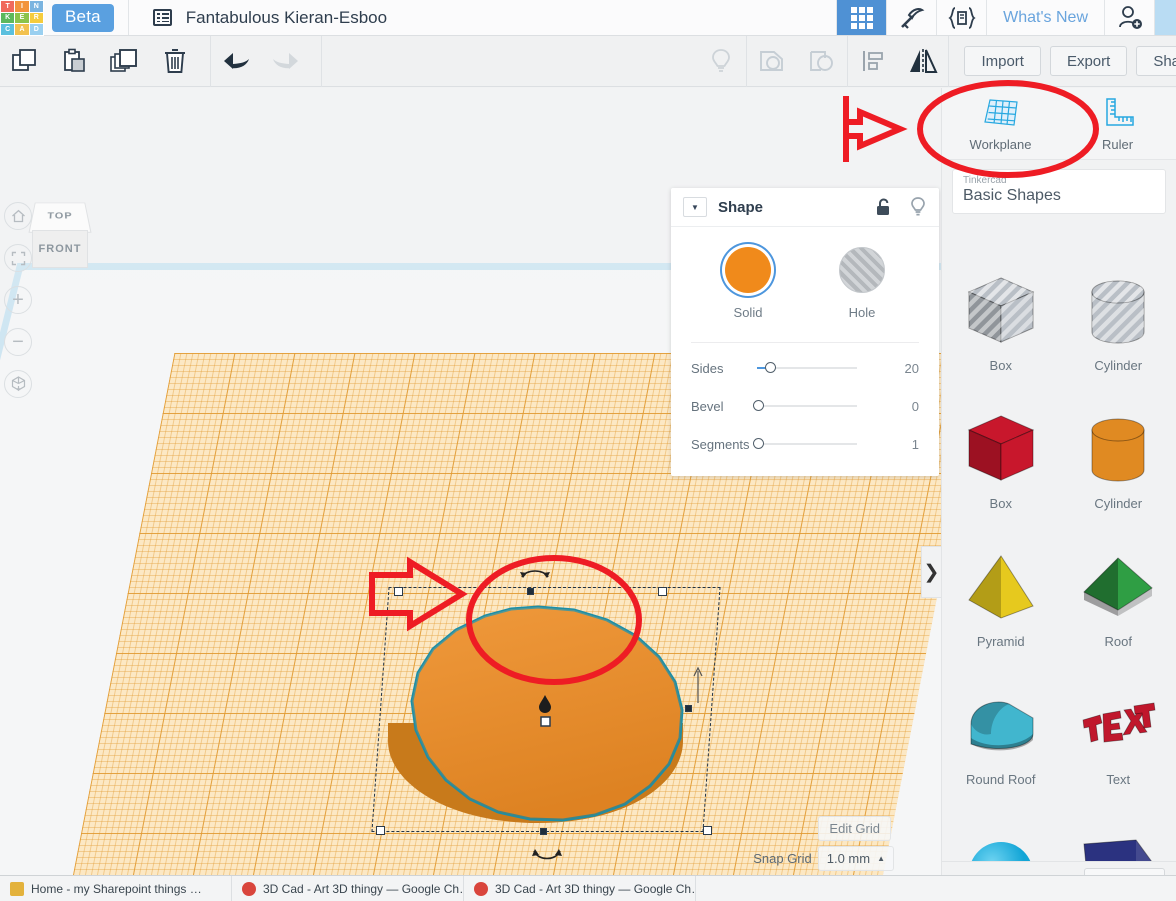  I want to click on redo-arrow-icon, so click(285, 61).